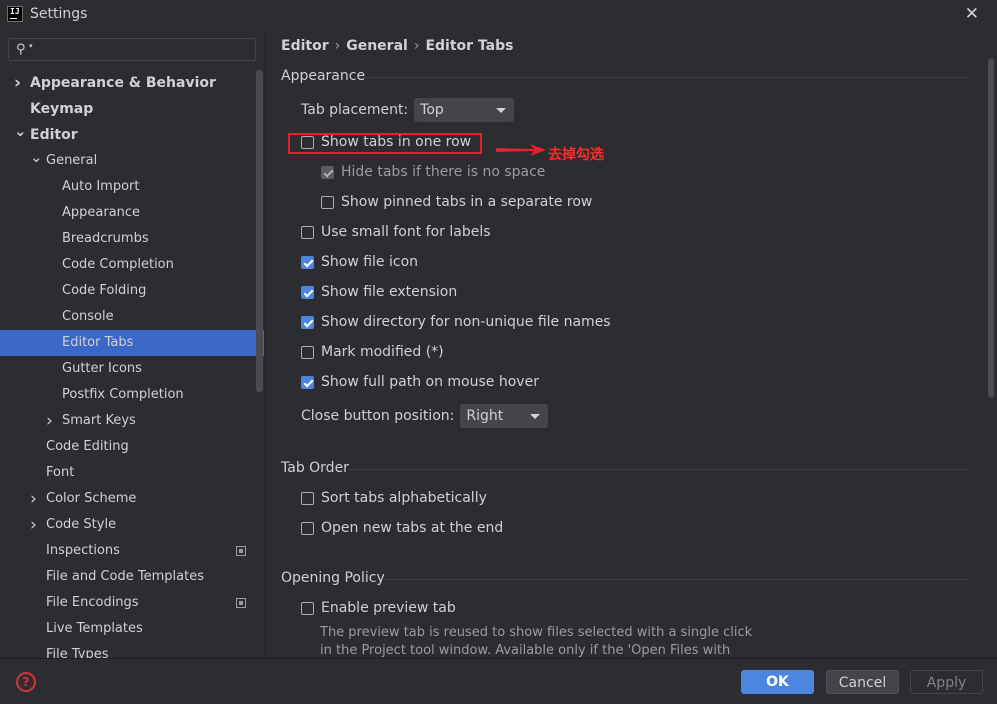 Image resolution: width=997 pixels, height=704 pixels. I want to click on sidebar-item-file-encodings: File Encodings, so click(132, 603).